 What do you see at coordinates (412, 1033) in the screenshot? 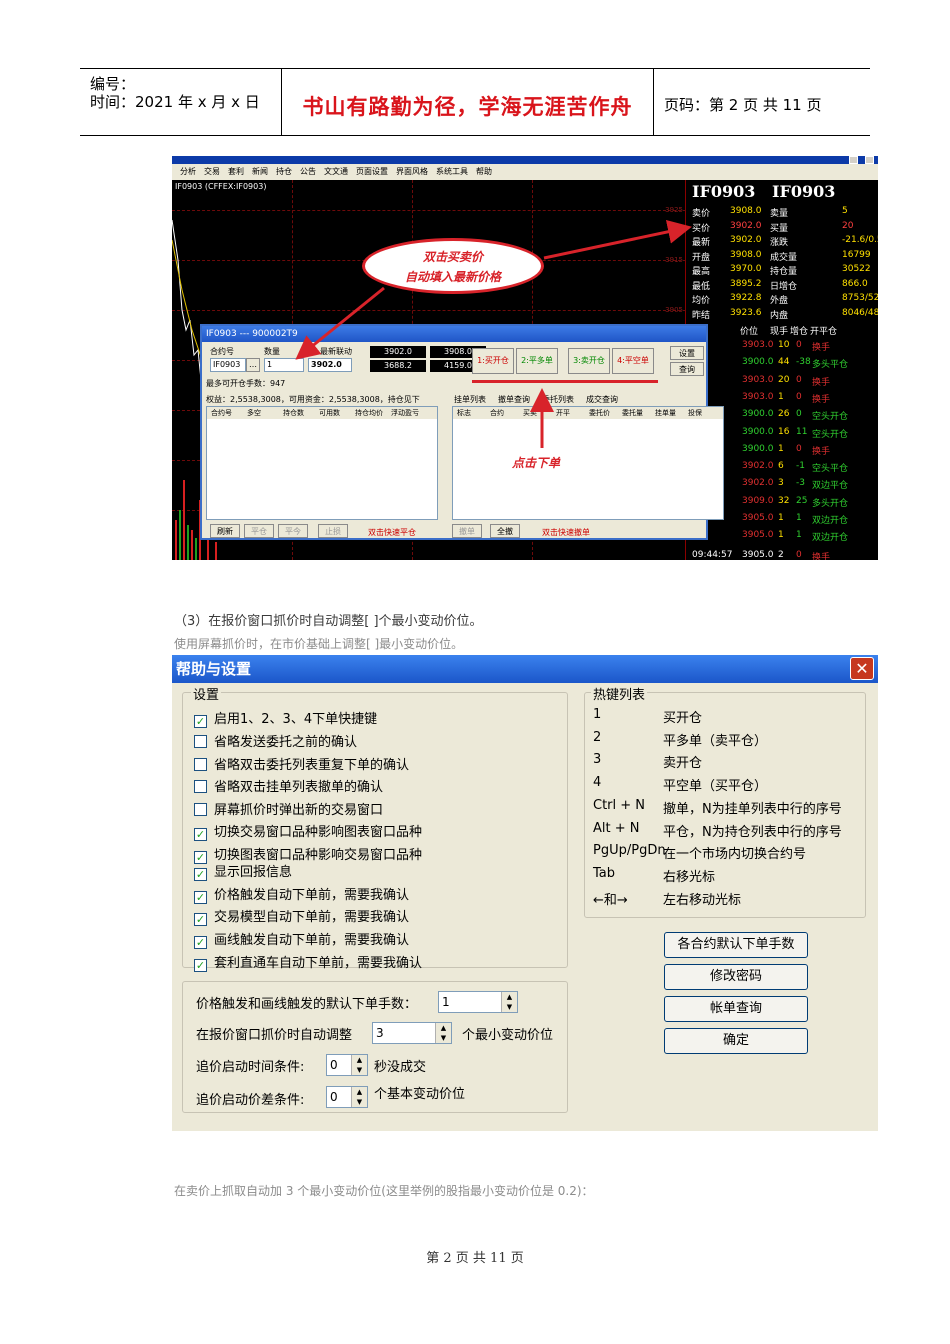
I see `adjust-spinner: 3 ▲ ▼` at bounding box center [412, 1033].